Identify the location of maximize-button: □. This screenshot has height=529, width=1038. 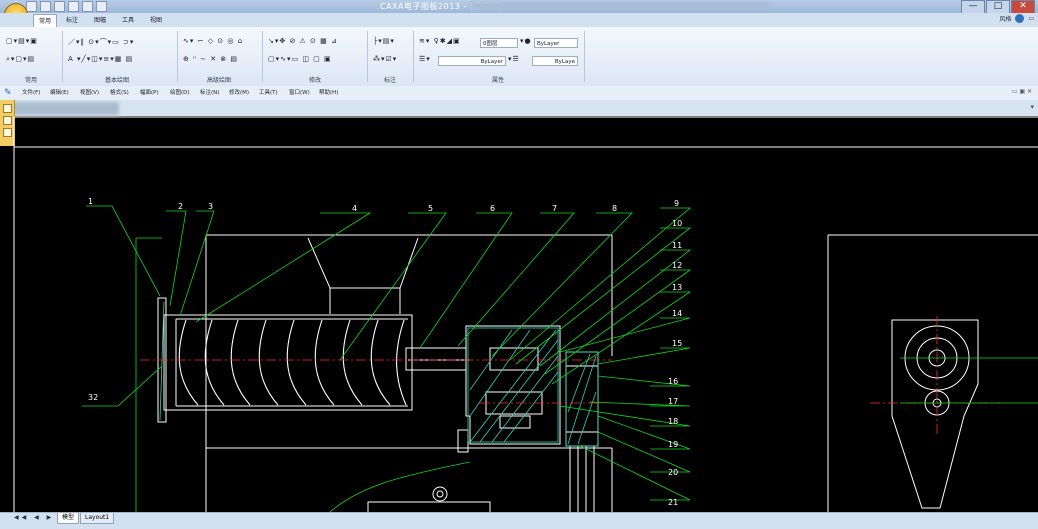
(998, 7).